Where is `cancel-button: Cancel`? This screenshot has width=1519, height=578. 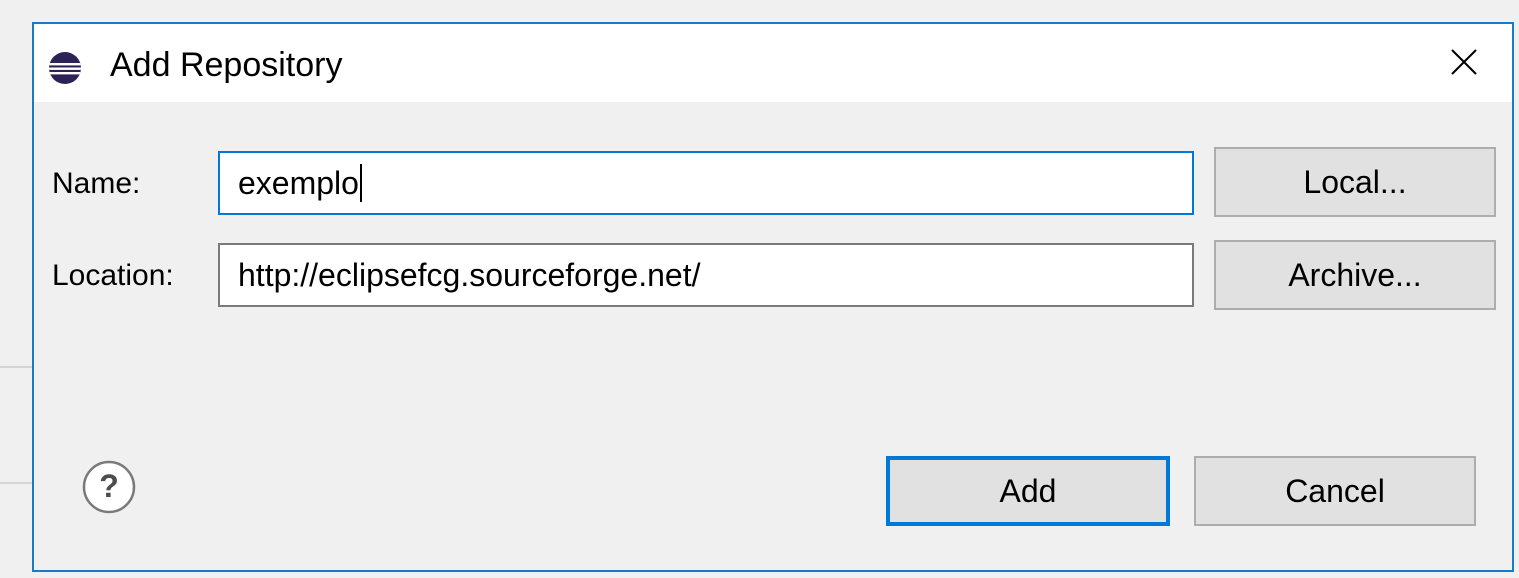
cancel-button: Cancel is located at coordinates (1335, 491).